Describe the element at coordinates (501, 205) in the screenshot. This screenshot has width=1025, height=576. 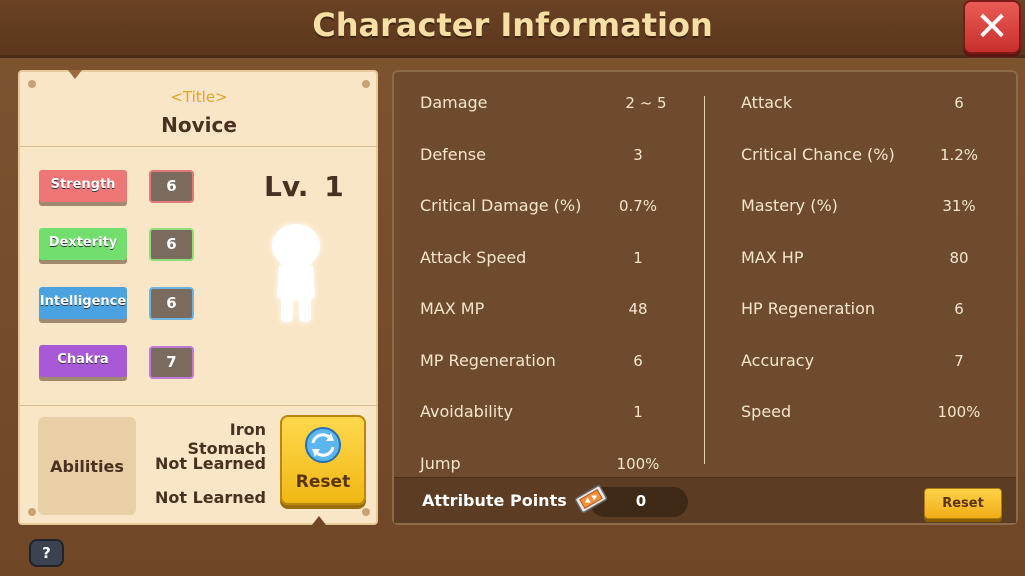
I see `stat-name: Critical Damage (%)` at that location.